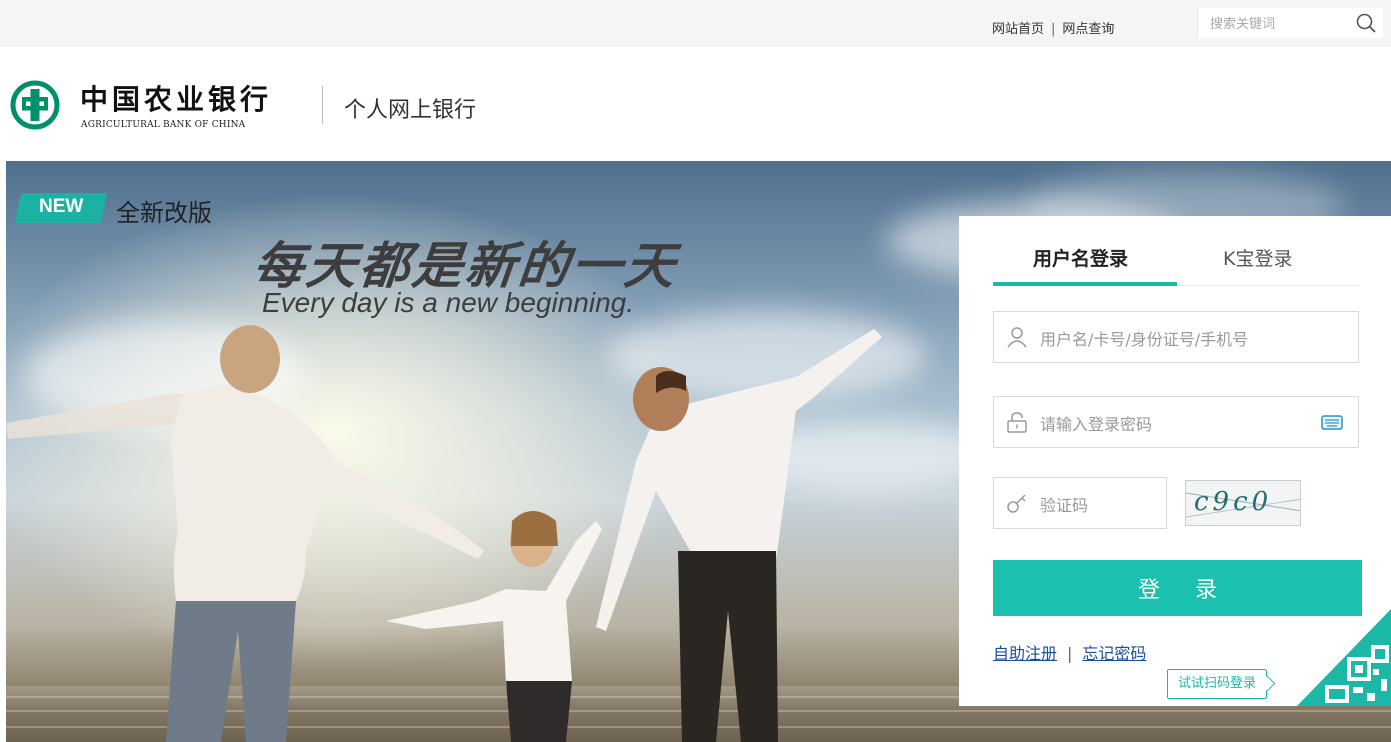  What do you see at coordinates (1257, 257) in the screenshot?
I see `tab-kbao-login: K宝登录` at bounding box center [1257, 257].